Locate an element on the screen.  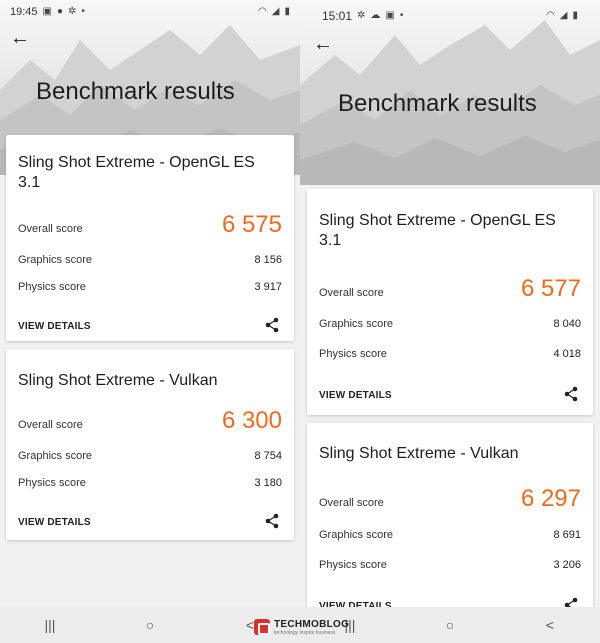
overall-score-value: 6 577 is located at coordinates (550, 288).